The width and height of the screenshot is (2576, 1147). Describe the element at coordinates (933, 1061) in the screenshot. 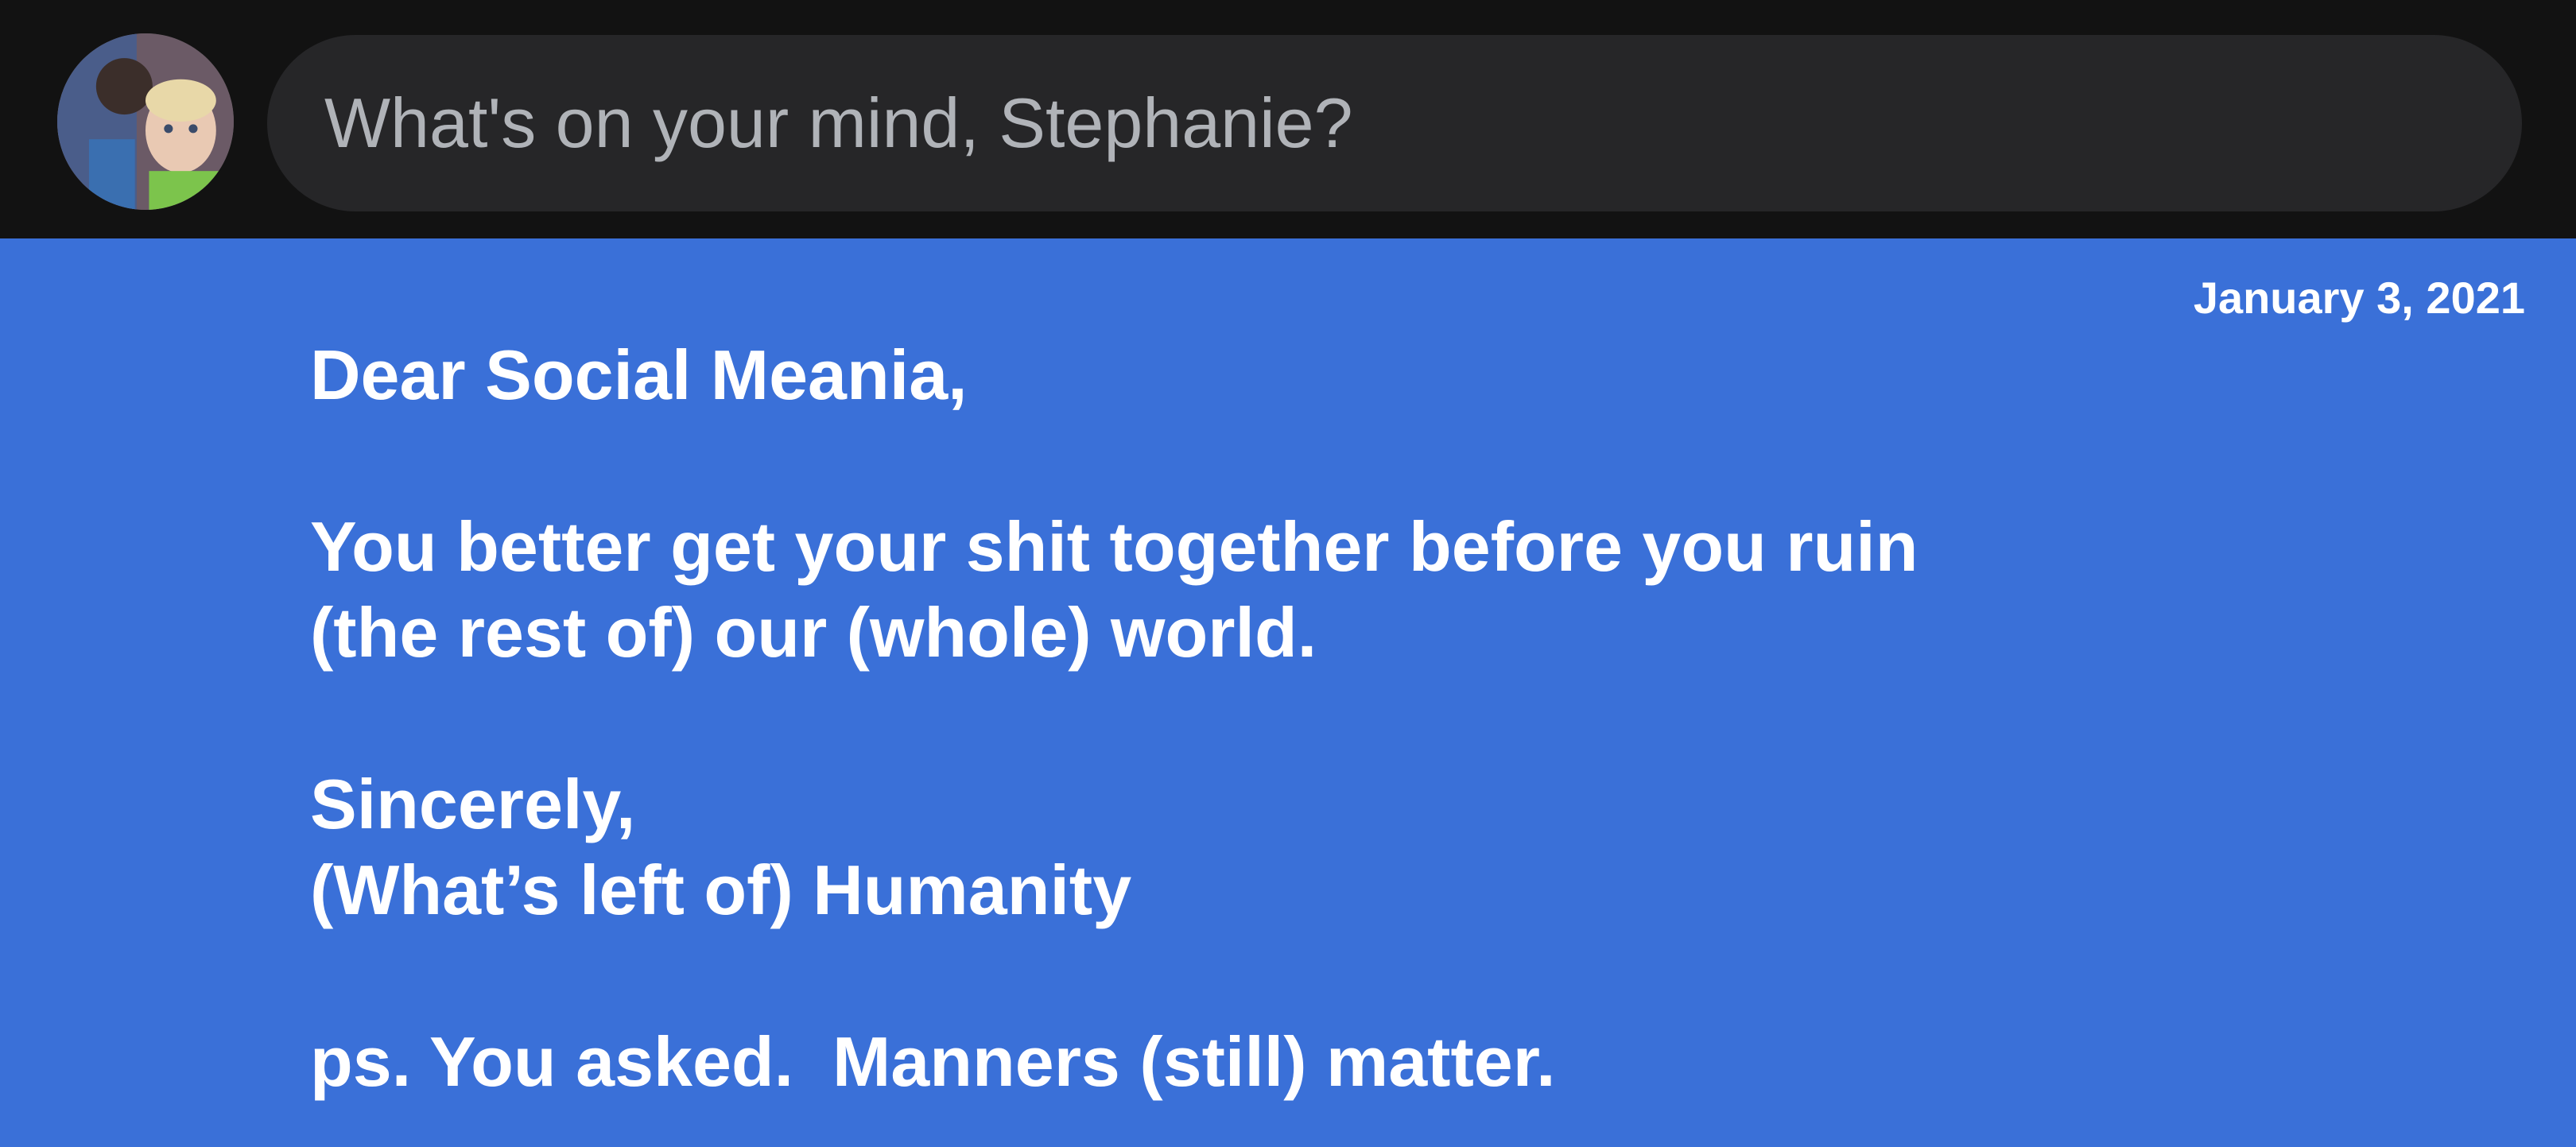

I see `postscript-line: ps. You asked. Manners (still) matter.` at that location.